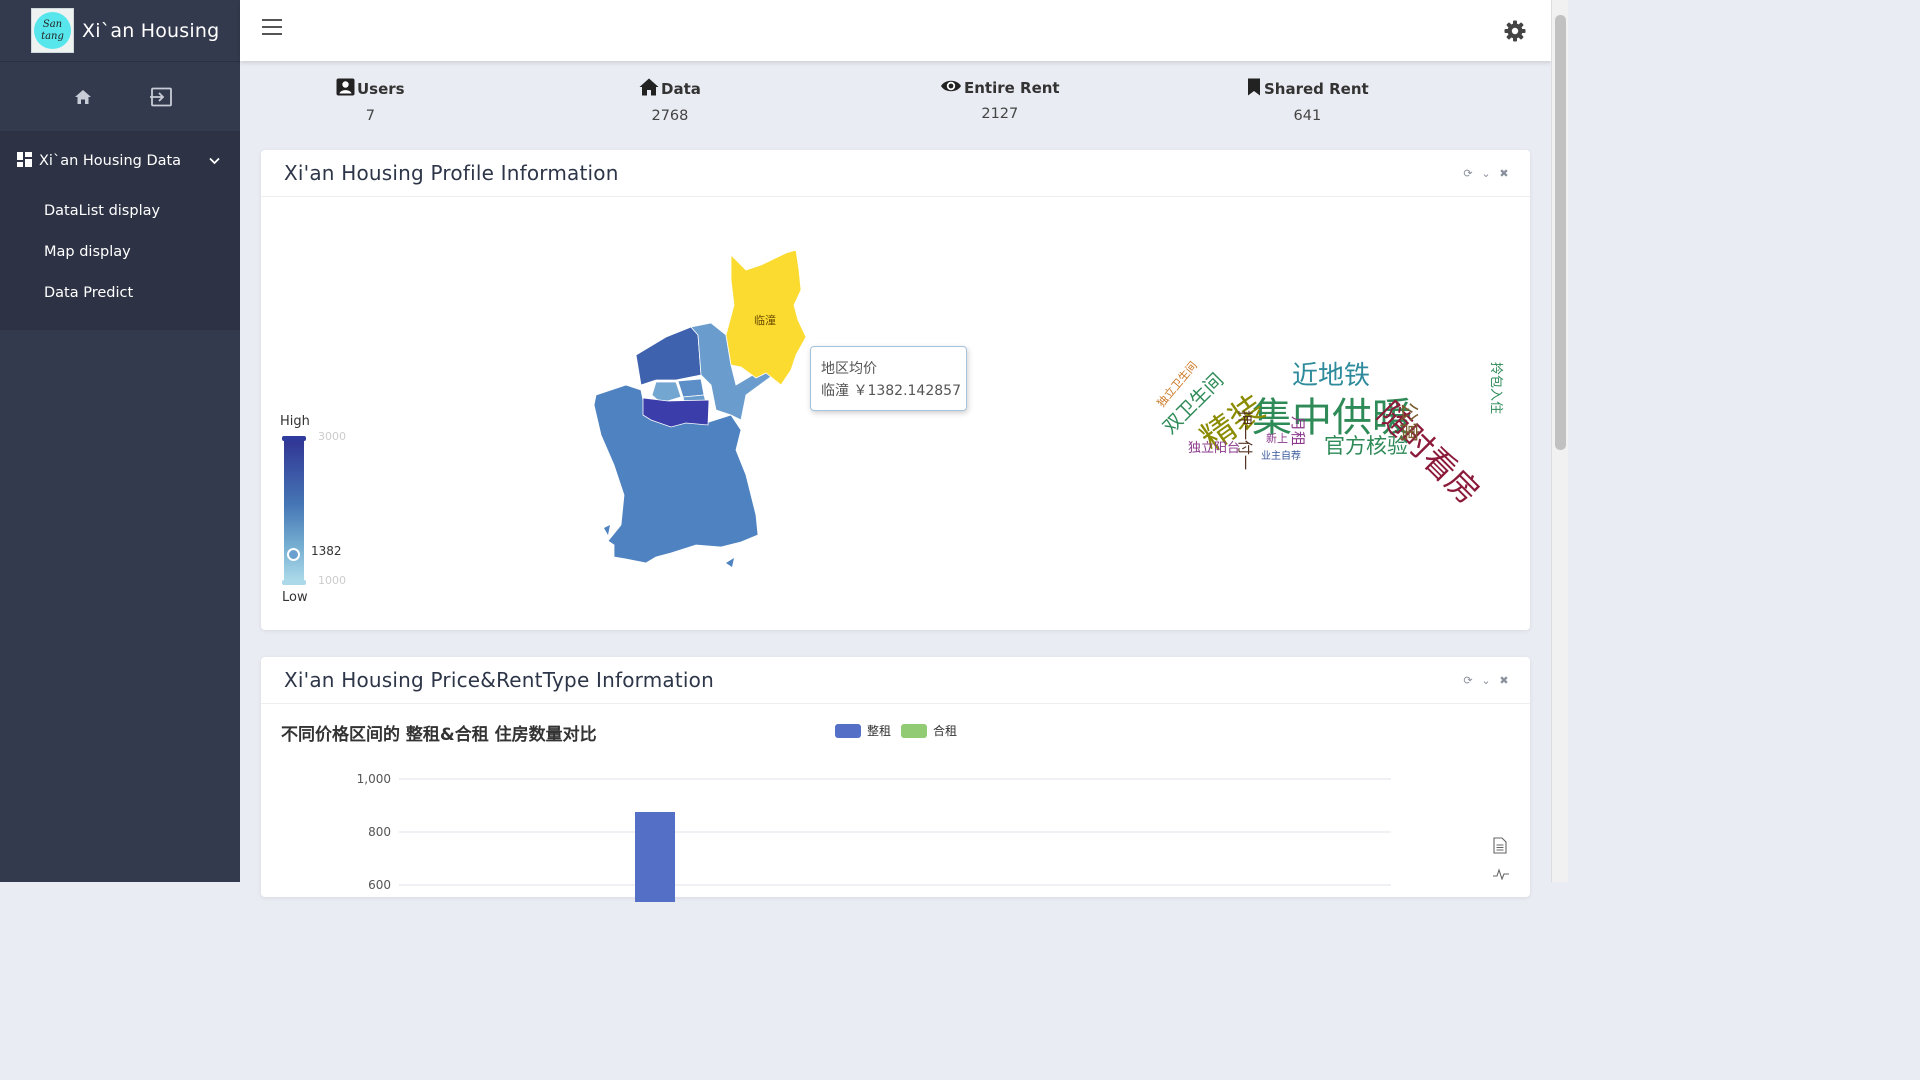 The image size is (1920, 1080). What do you see at coordinates (670, 101) in the screenshot?
I see `stat-data: Data 2768` at bounding box center [670, 101].